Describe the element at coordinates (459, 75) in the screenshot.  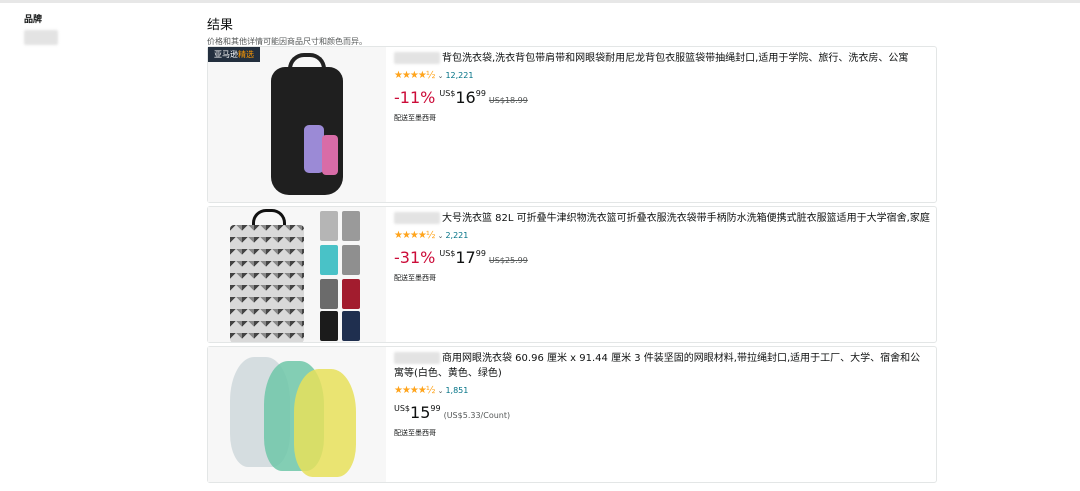
I see `rating-count-link: 12,221` at that location.